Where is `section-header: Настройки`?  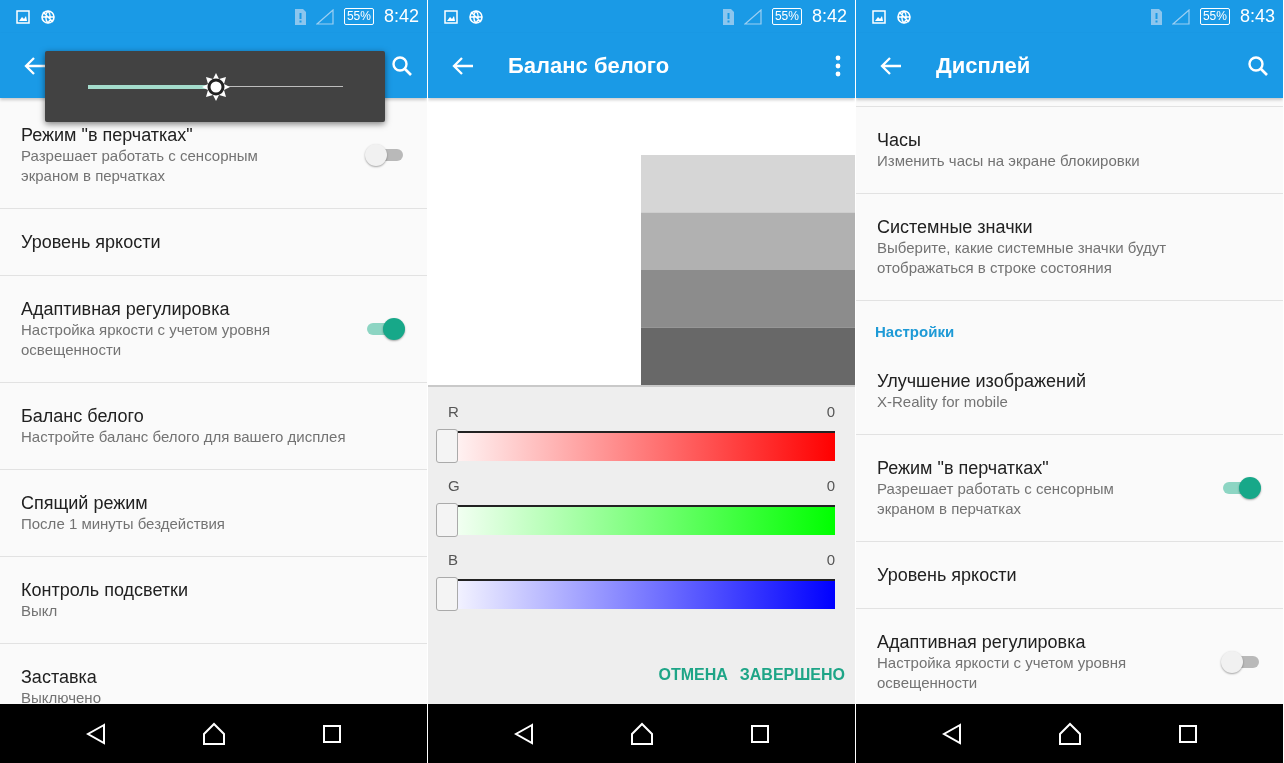
section-header: Настройки is located at coordinates (915, 332).